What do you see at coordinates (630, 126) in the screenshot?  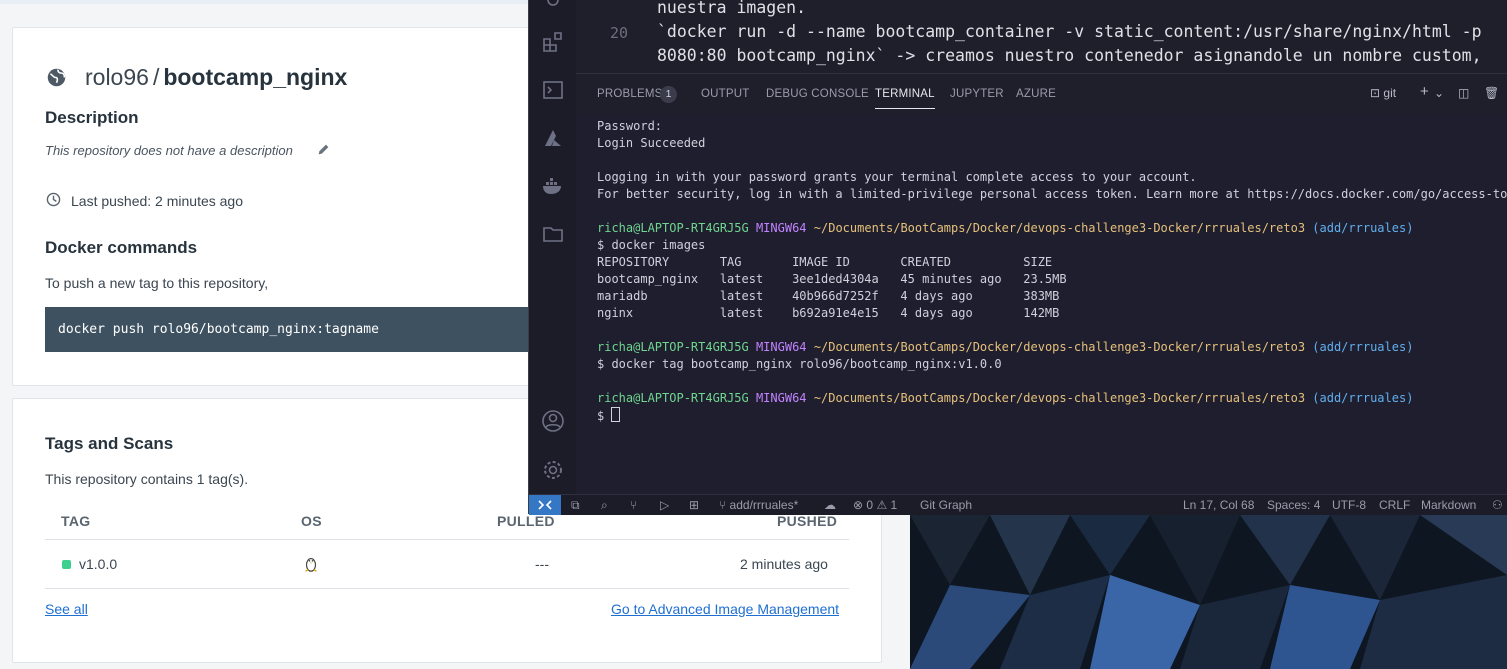 I see `terminal-line: Password:` at bounding box center [630, 126].